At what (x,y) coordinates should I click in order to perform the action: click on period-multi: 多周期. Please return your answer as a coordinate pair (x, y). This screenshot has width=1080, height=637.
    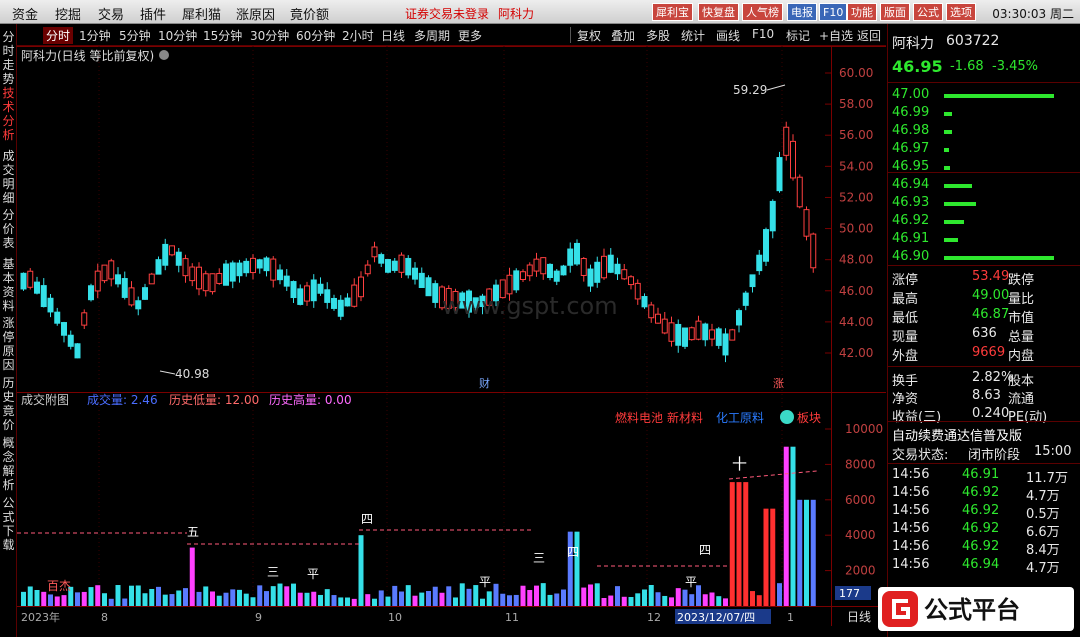
    Looking at the image, I should click on (432, 35).